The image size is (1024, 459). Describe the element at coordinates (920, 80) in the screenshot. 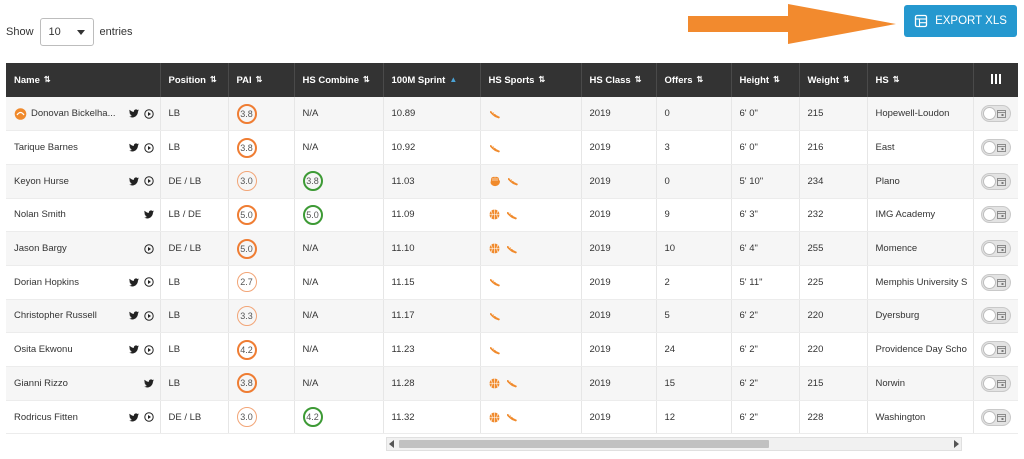

I see `column-header-hs: HS ⇅` at that location.